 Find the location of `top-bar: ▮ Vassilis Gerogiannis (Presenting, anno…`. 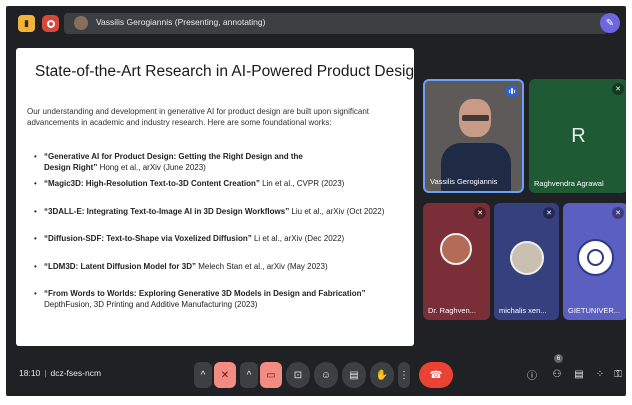

top-bar: ▮ Vassilis Gerogiannis (Presenting, anno… is located at coordinates (316, 23).